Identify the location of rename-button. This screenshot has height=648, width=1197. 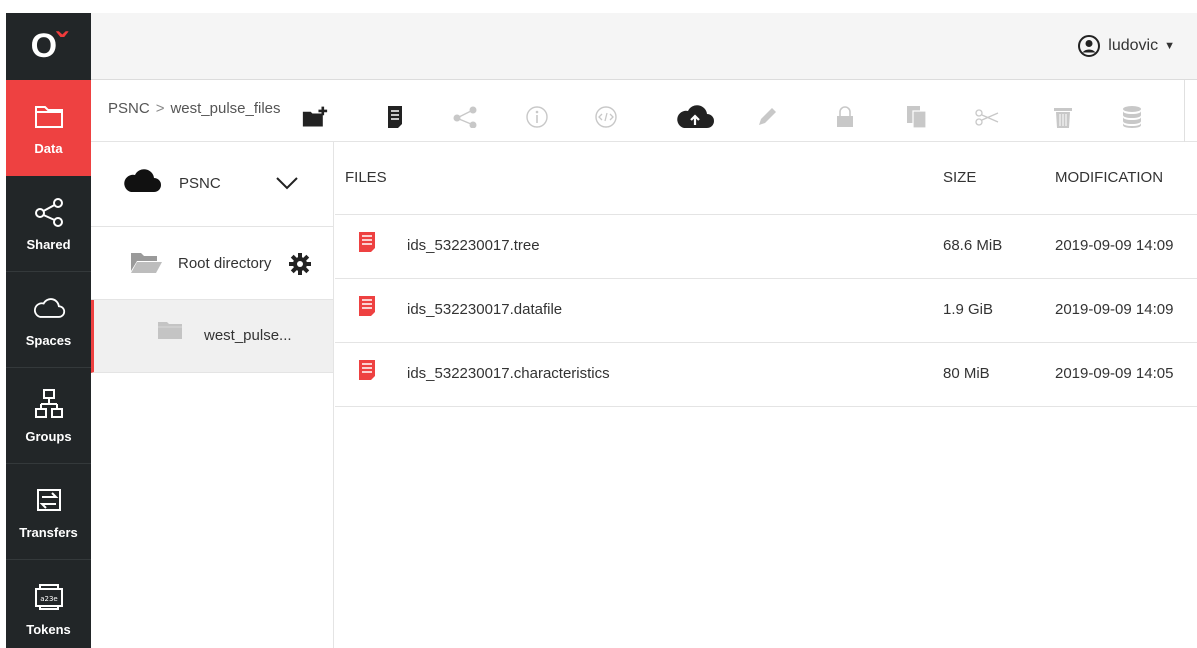
(767, 117).